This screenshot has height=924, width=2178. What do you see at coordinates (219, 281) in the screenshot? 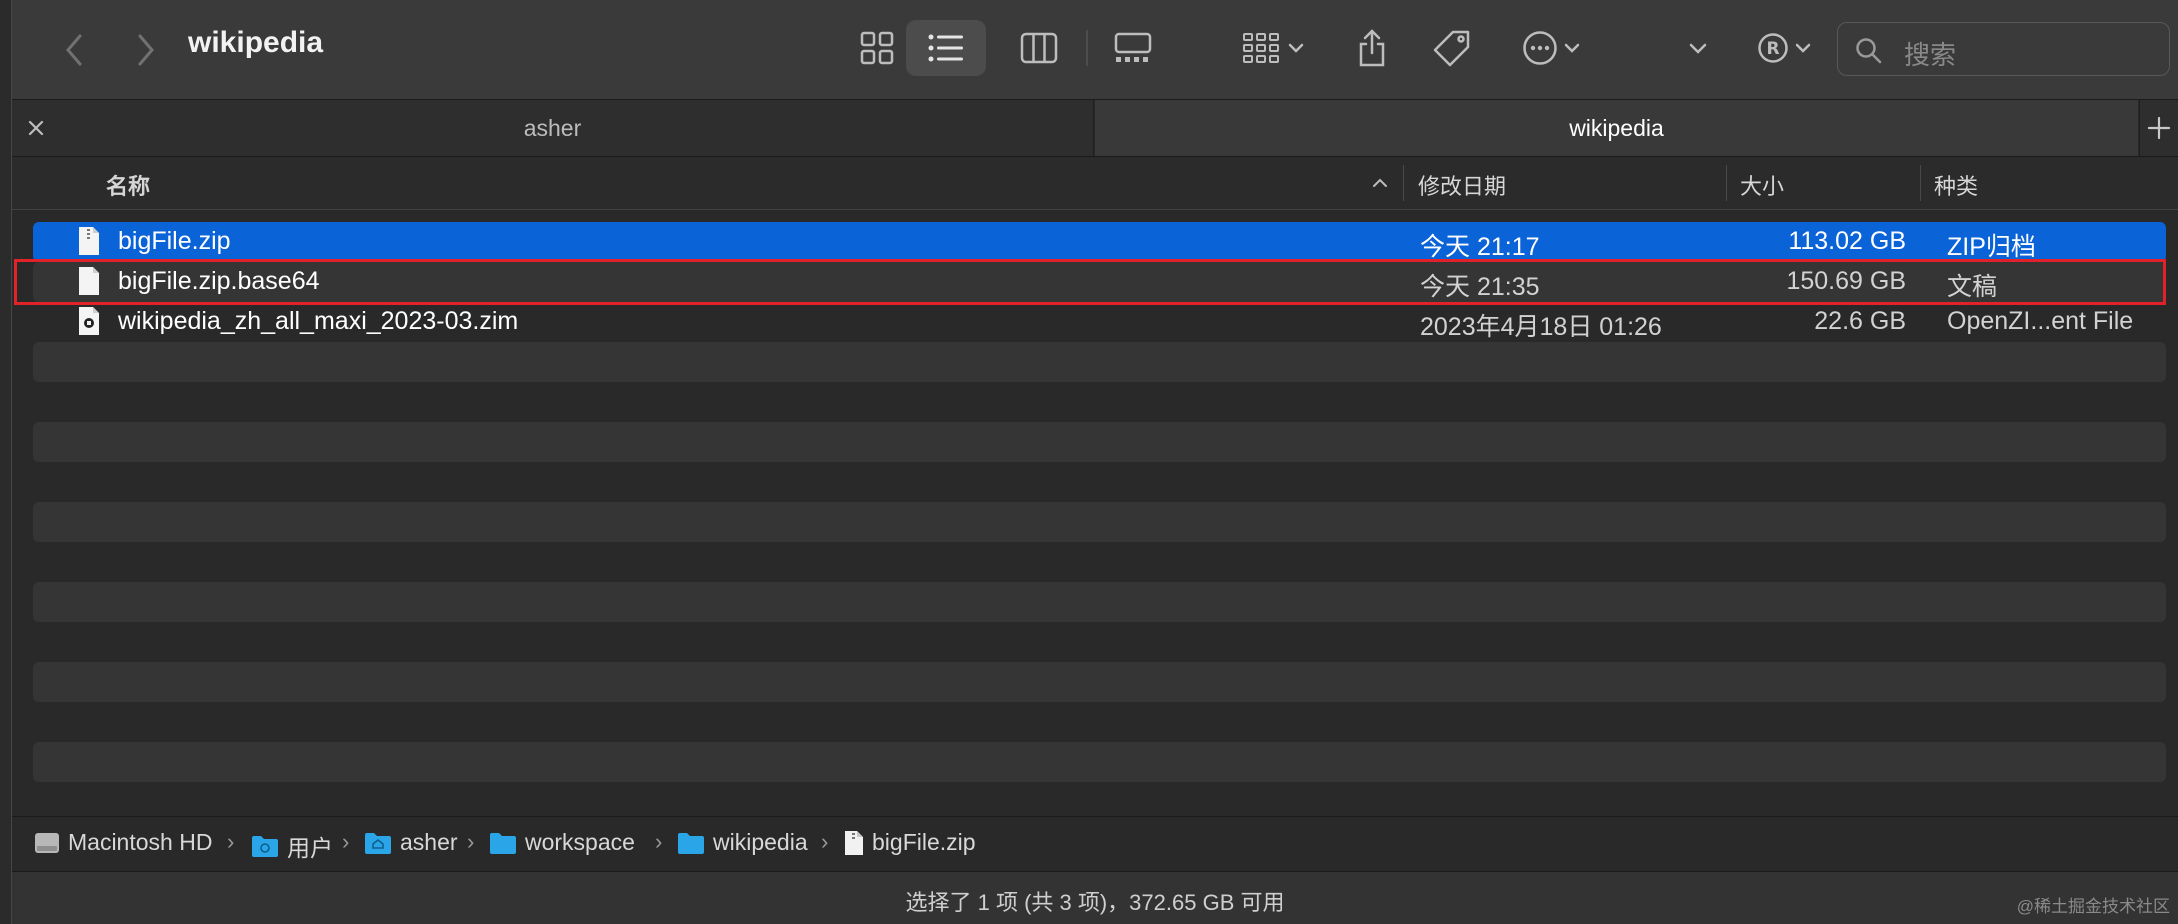
I see `file-name: bigFile.zip.base64` at bounding box center [219, 281].